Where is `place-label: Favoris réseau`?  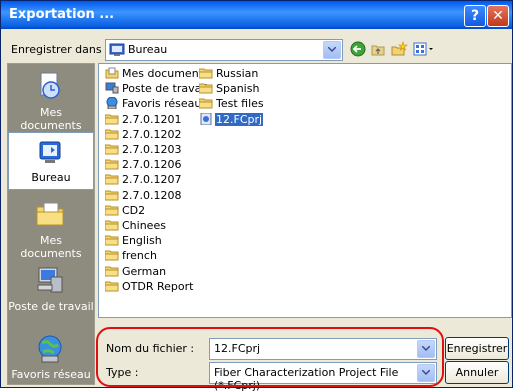 place-label: Favoris réseau is located at coordinates (51, 374).